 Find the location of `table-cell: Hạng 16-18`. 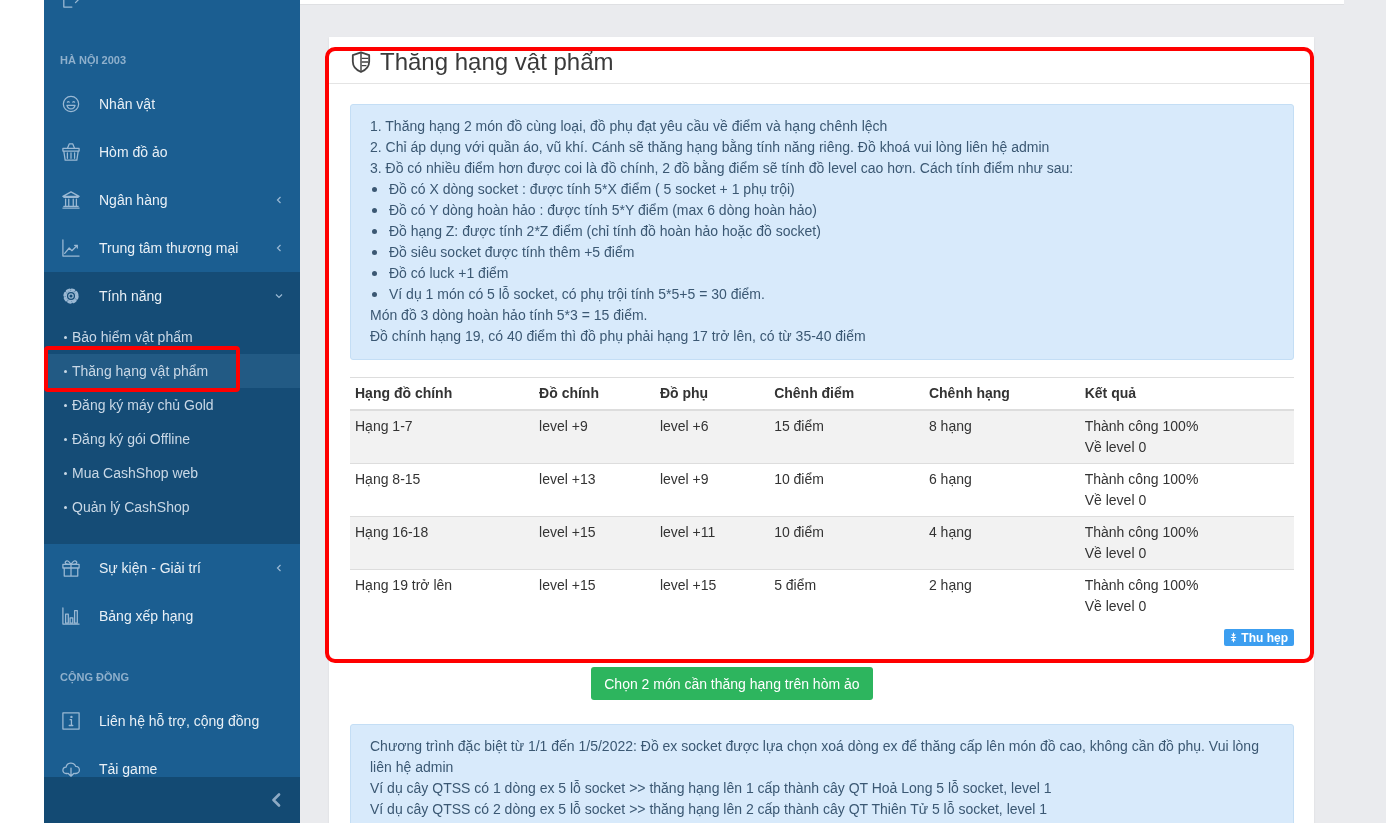

table-cell: Hạng 16-18 is located at coordinates (442, 543).